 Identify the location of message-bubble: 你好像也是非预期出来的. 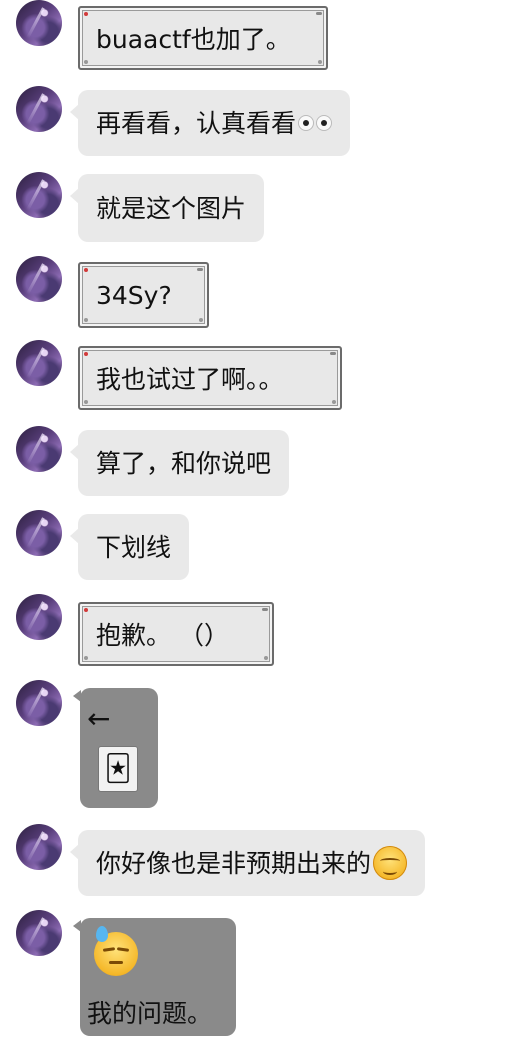
(247, 863).